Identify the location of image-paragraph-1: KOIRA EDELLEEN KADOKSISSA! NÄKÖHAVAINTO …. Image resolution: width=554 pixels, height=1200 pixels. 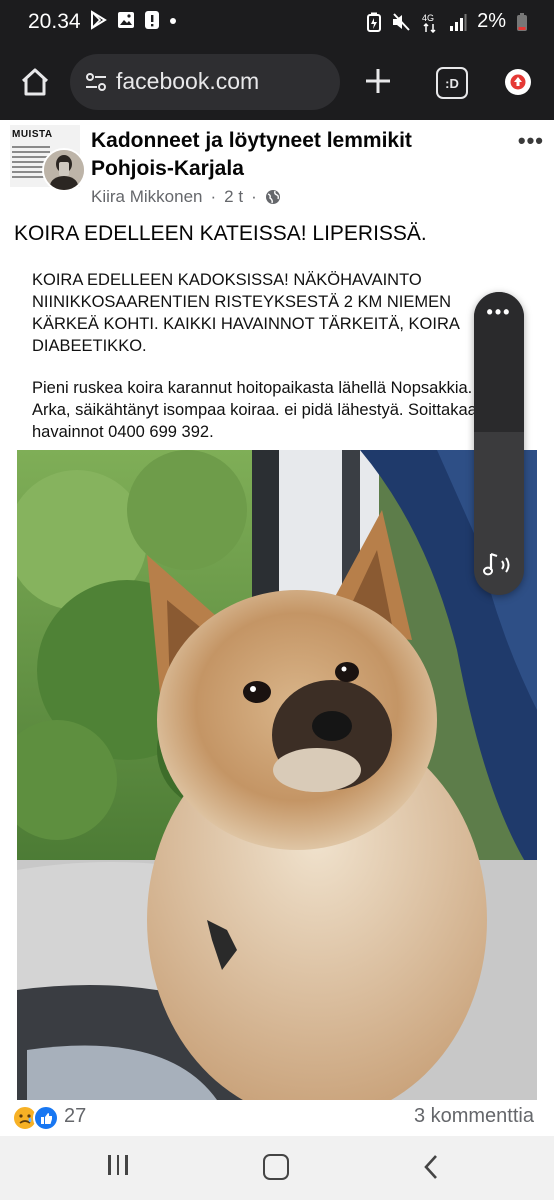
(245, 313).